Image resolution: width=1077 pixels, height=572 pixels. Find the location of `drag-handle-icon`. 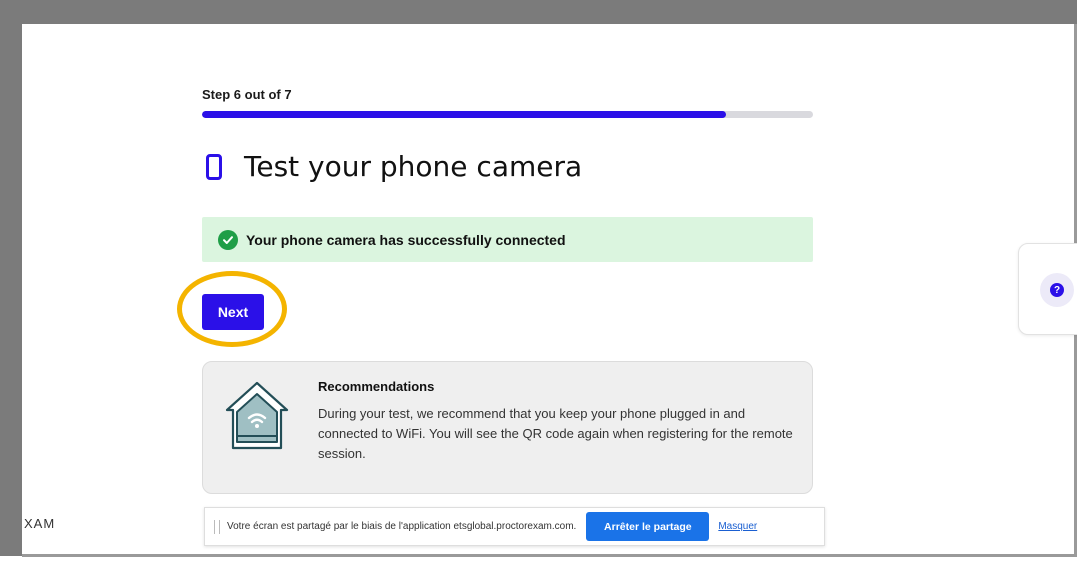

drag-handle-icon is located at coordinates (217, 526).